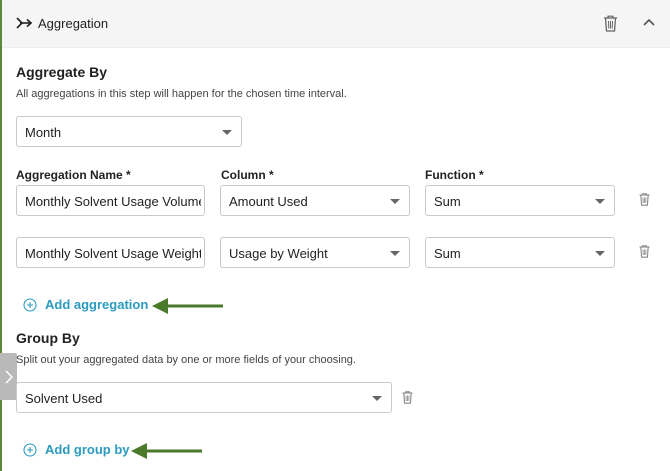 The image size is (670, 471). What do you see at coordinates (87, 449) in the screenshot?
I see `add-group-by-label: Add group by` at bounding box center [87, 449].